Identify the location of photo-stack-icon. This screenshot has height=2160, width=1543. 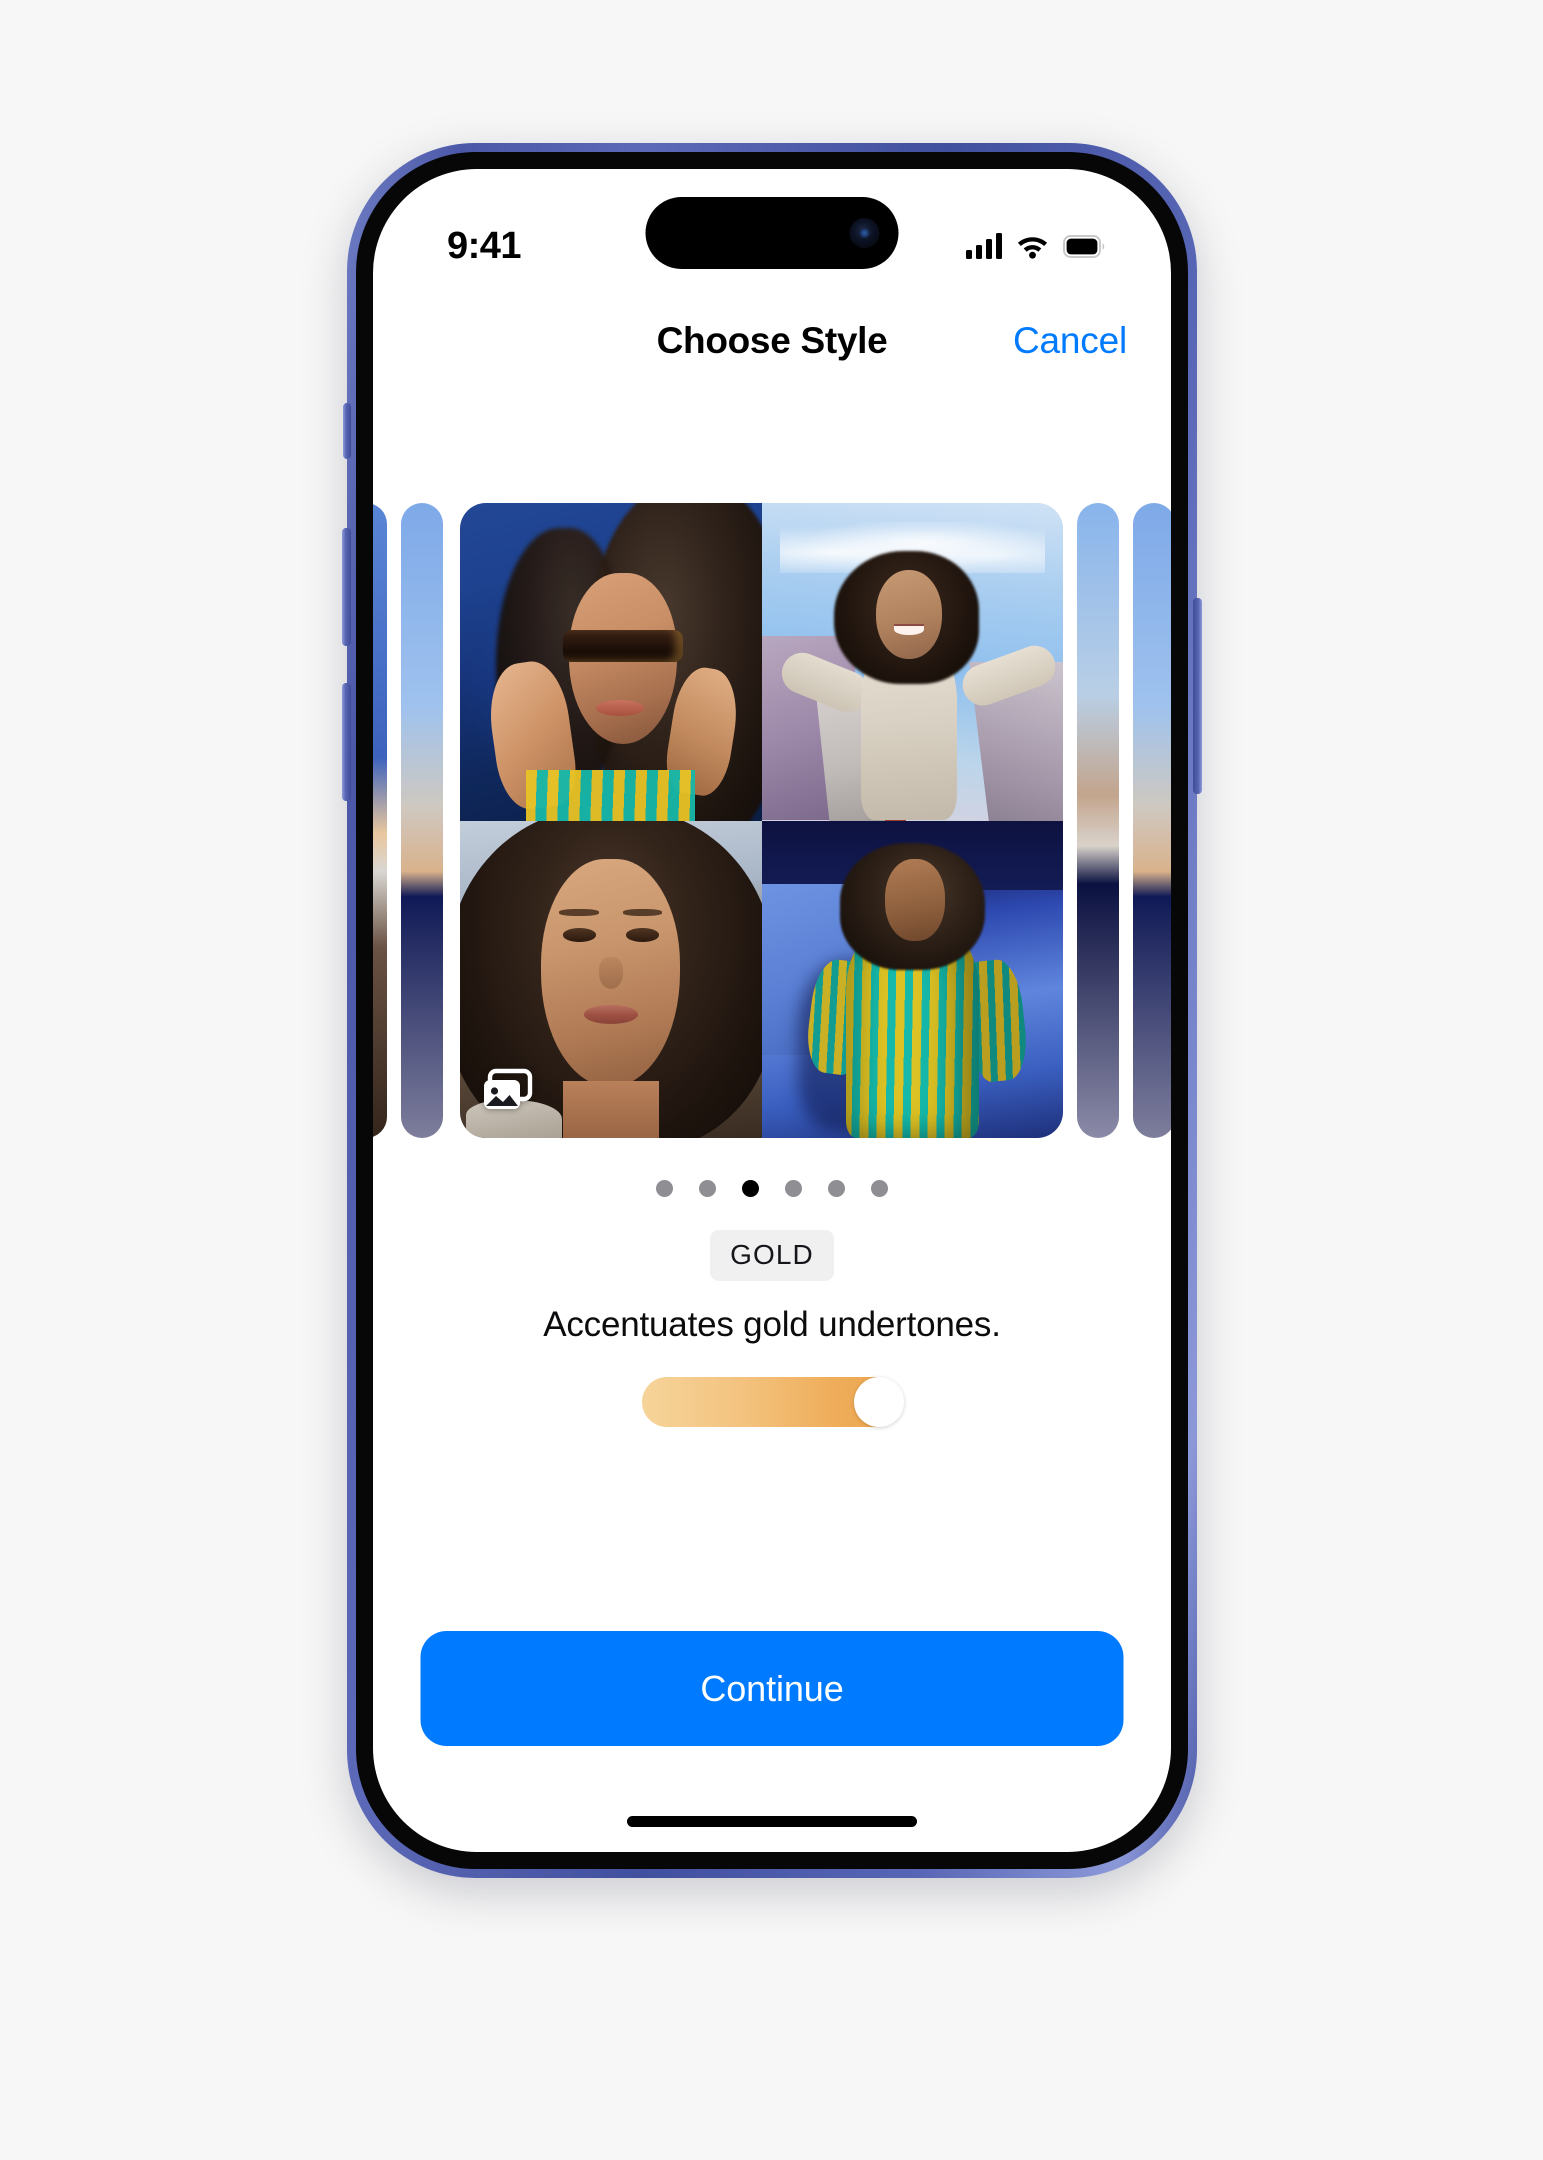
(508, 1088).